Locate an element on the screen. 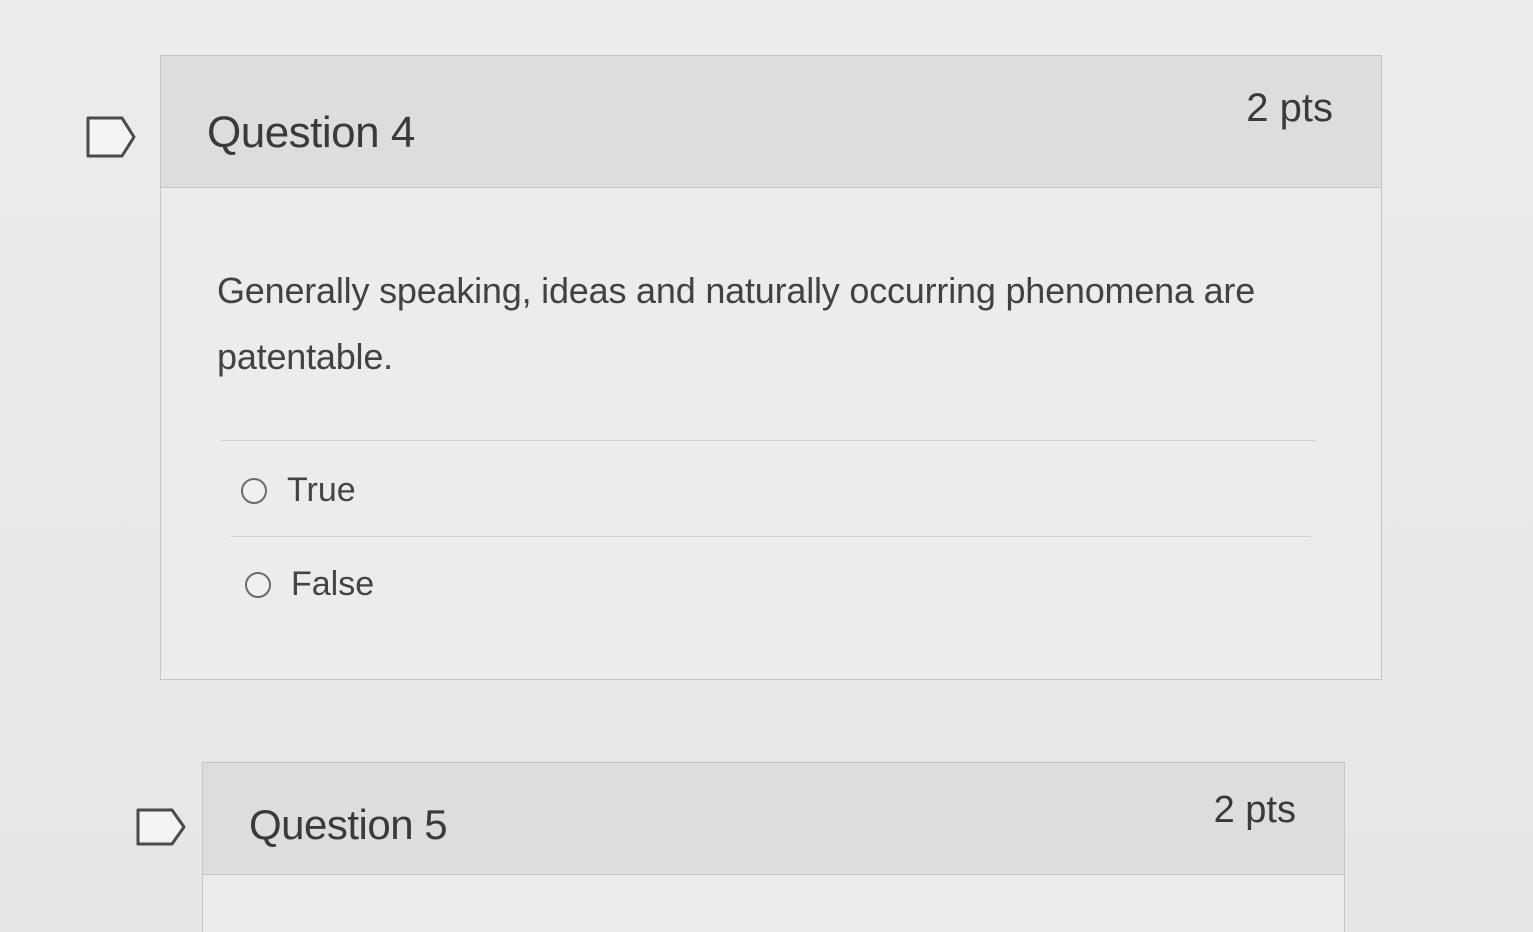 This screenshot has width=1533, height=932. question-card: Question 5 2 pts is located at coordinates (773, 847).